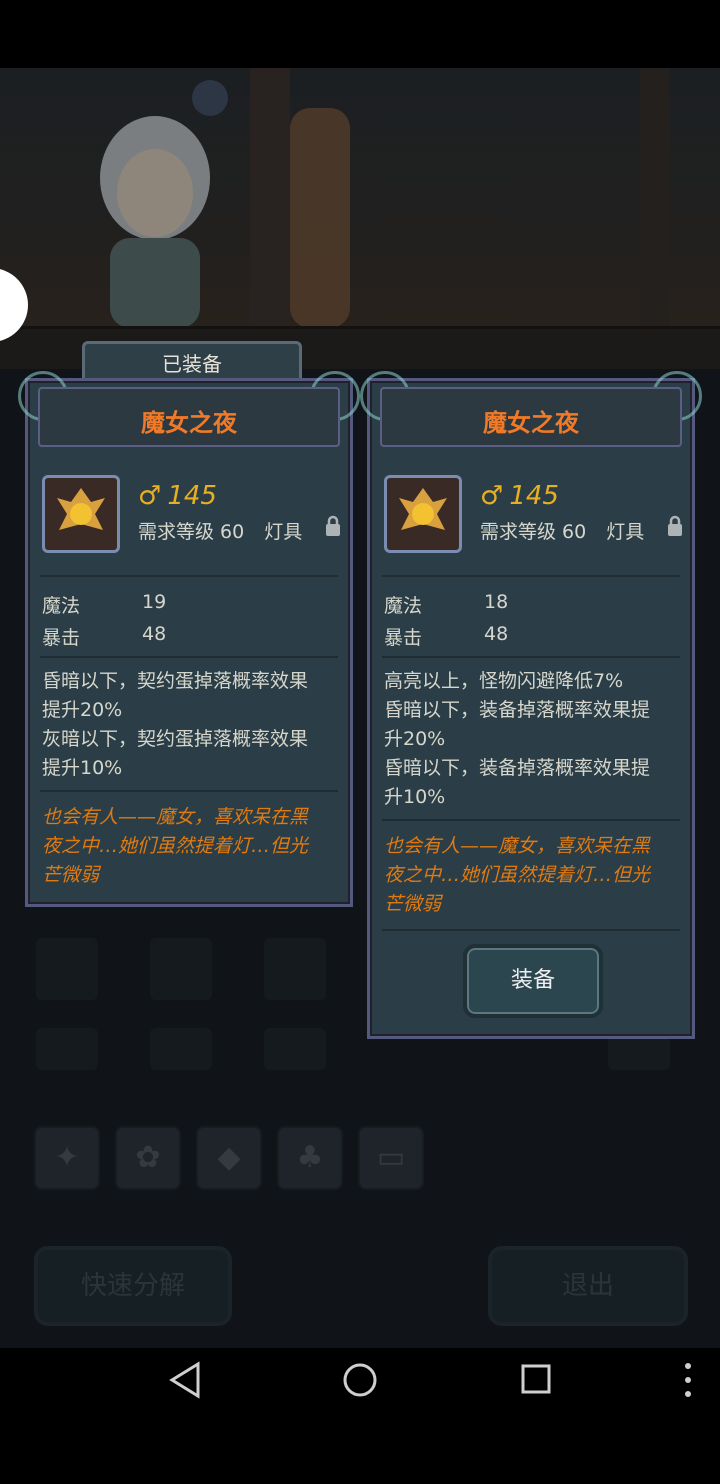  I want to click on effect-line: 升10%, so click(415, 797).